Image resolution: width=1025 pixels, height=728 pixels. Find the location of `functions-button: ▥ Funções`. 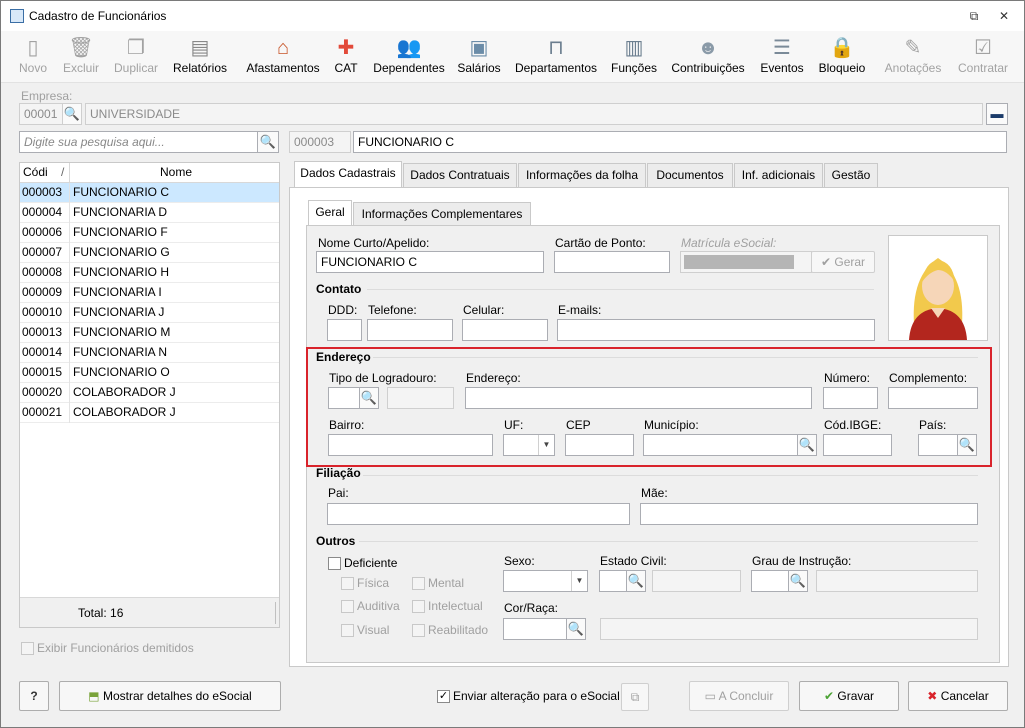

functions-button: ▥ Funções is located at coordinates (634, 57).